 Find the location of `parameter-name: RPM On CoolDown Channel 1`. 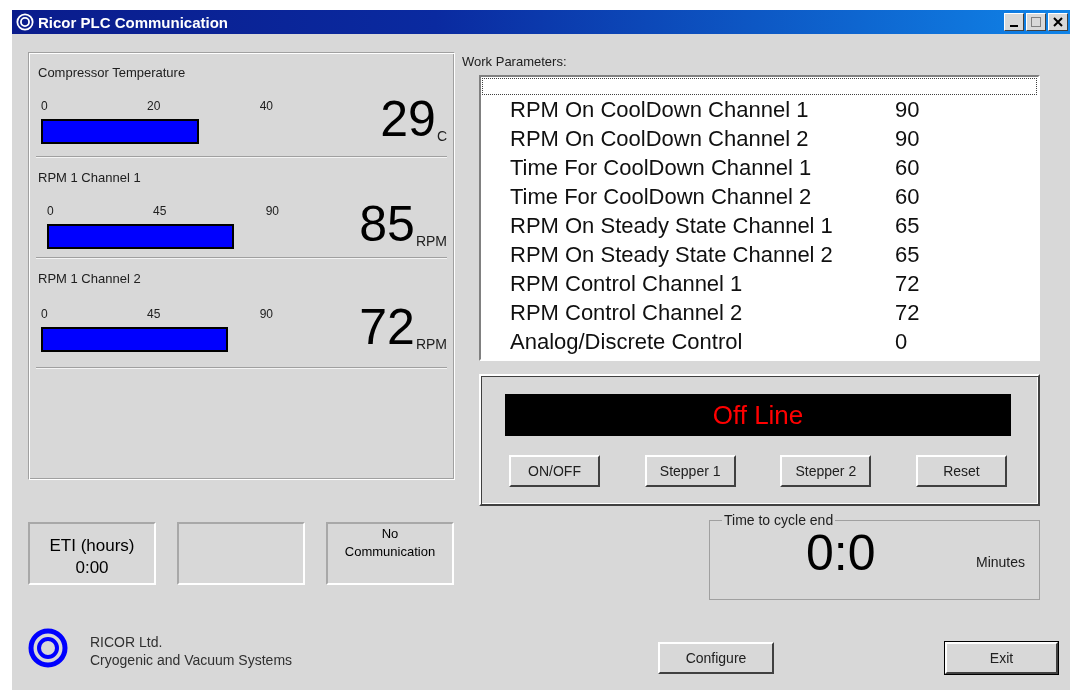

parameter-name: RPM On CoolDown Channel 1 is located at coordinates (660, 109).